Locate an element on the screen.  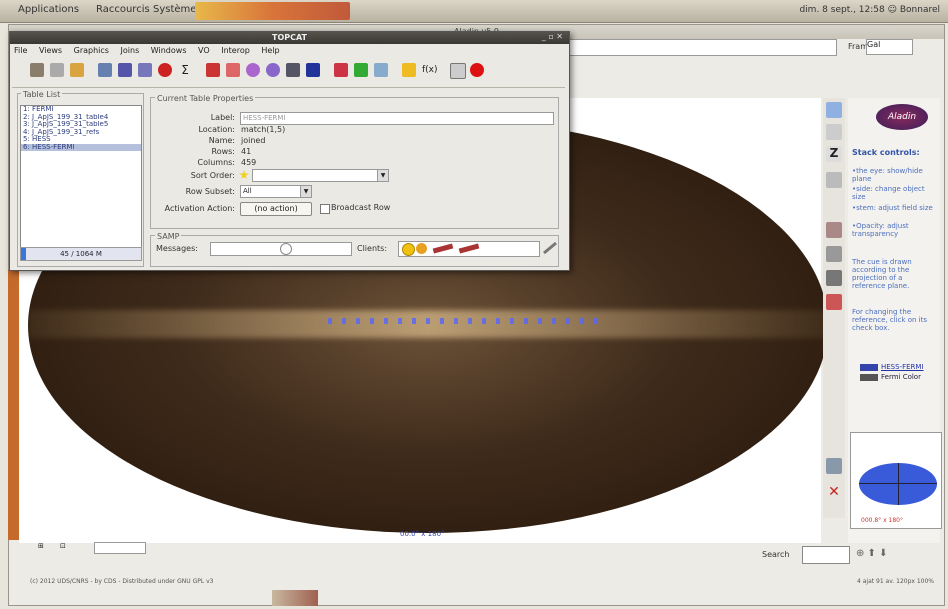
toolbar-separator is located at coordinates (288, 87).